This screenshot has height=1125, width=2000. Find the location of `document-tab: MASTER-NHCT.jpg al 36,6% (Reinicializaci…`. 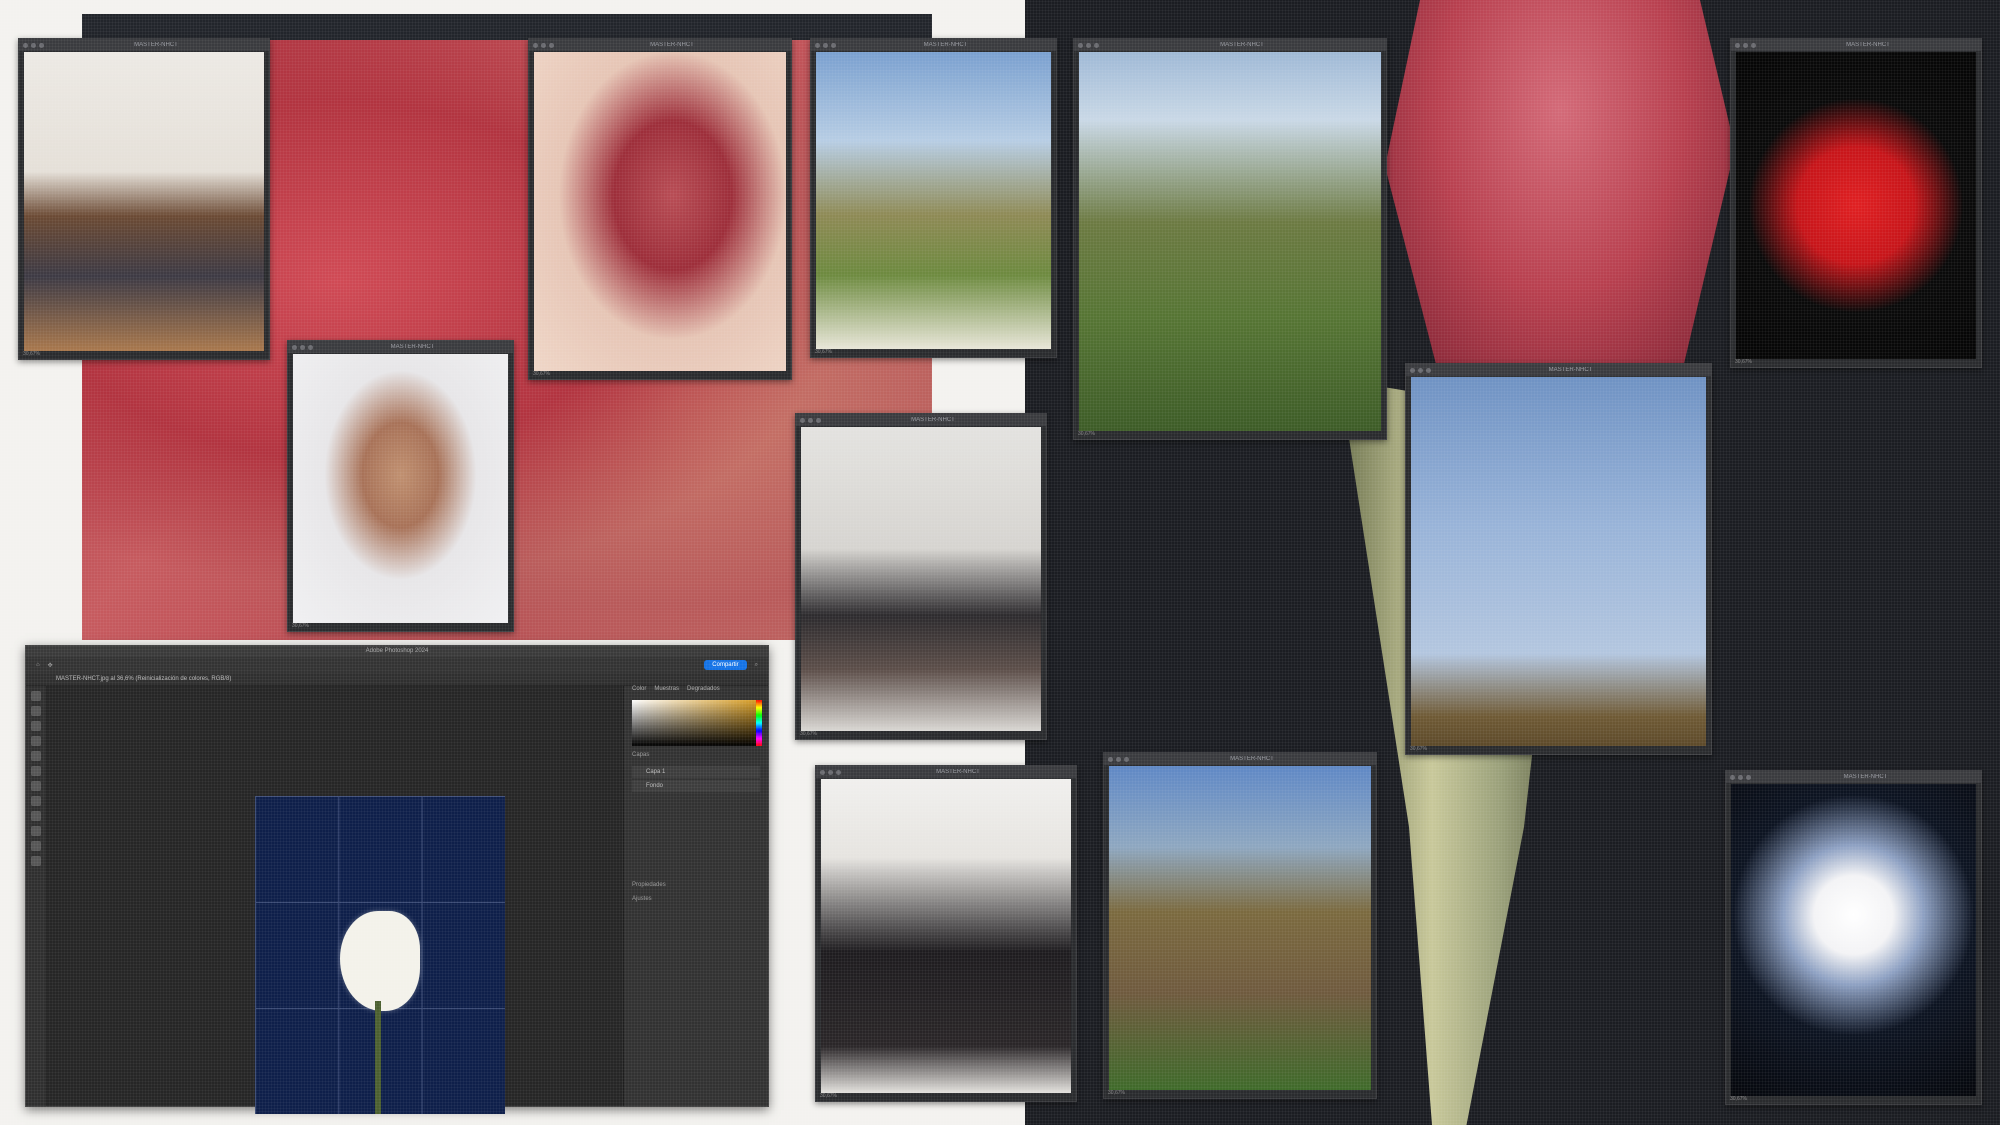

document-tab: MASTER-NHCT.jpg al 36,6% (Reinicializaci… is located at coordinates (397, 679).